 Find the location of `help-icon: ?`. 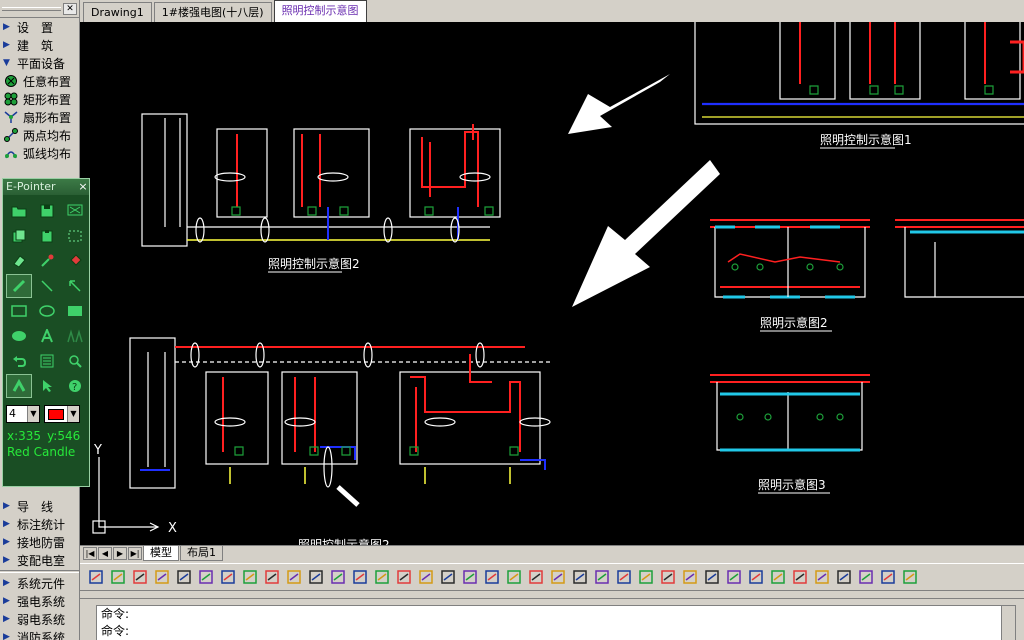

help-icon: ? is located at coordinates (75, 386).